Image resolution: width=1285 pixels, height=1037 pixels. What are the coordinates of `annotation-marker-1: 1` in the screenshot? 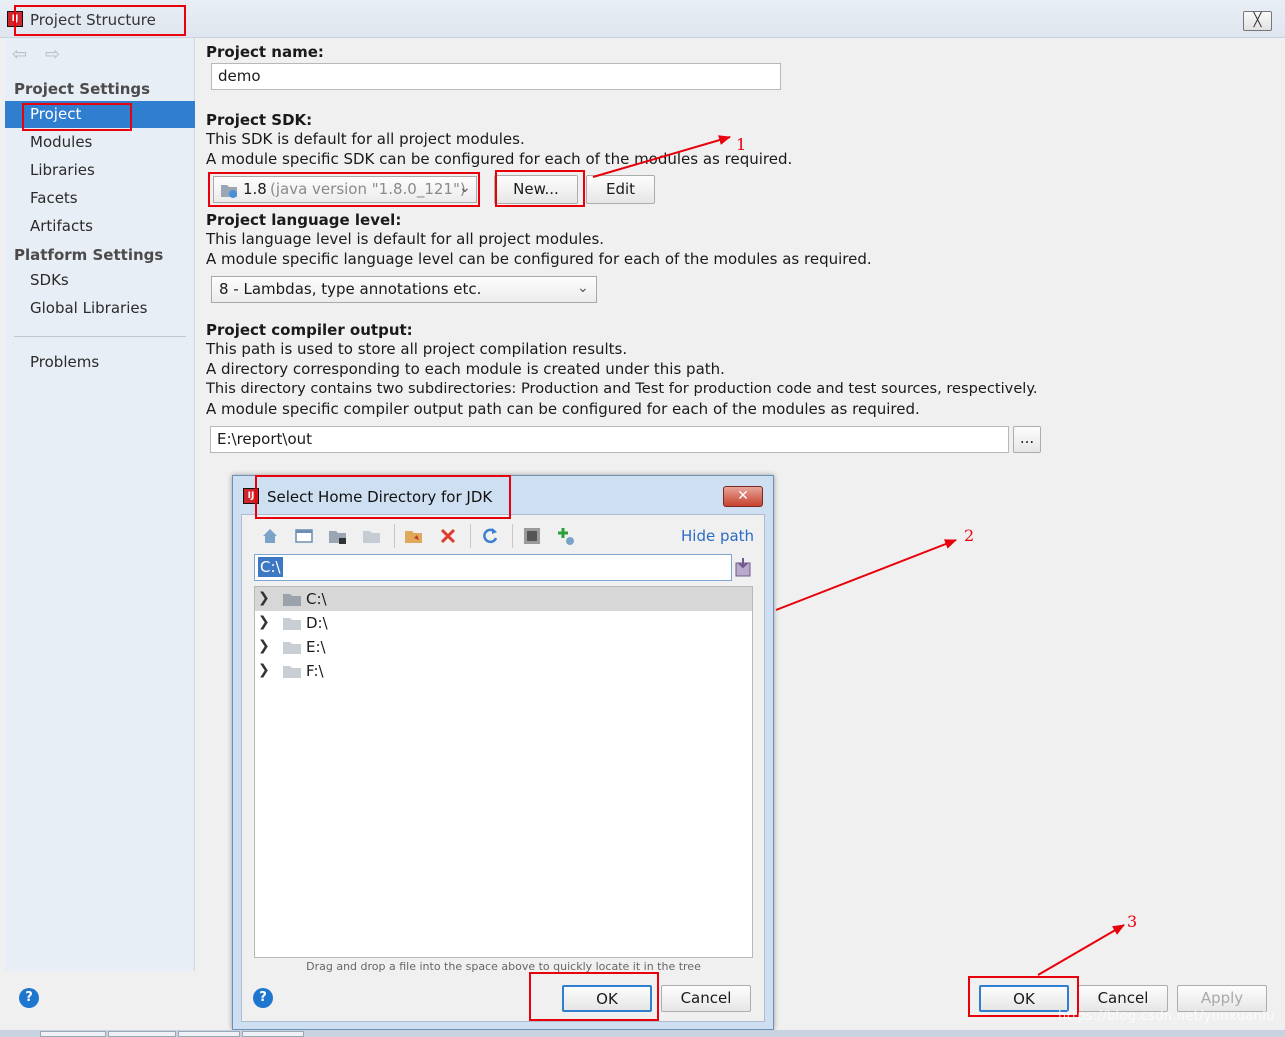 It's located at (741, 144).